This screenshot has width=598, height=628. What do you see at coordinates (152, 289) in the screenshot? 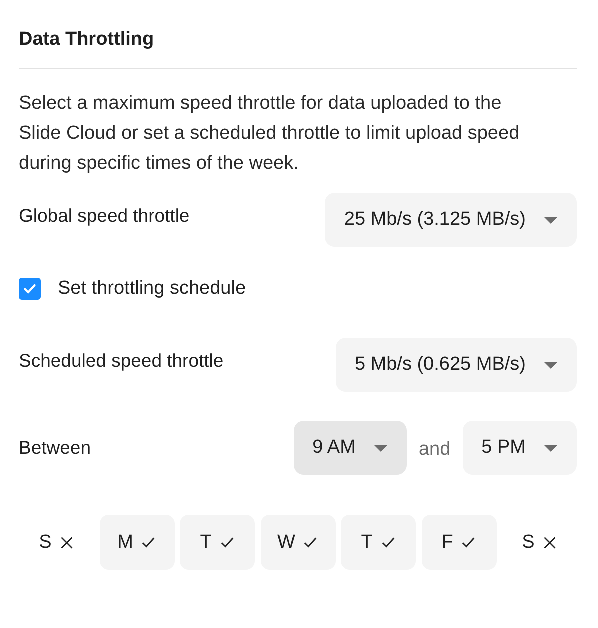
I see `schedule-label: Set throttling schedule` at bounding box center [152, 289].